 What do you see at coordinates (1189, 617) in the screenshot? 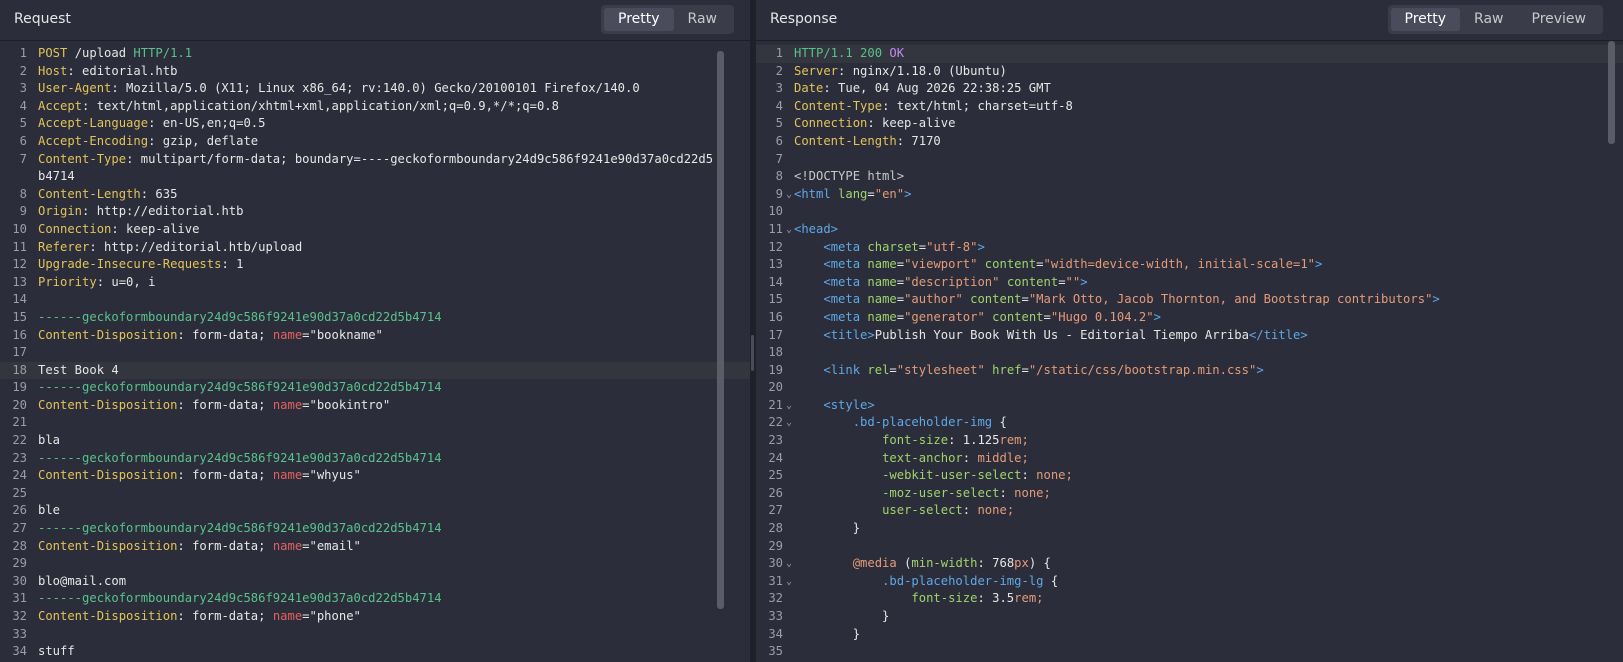
I see `code-line: 33 }` at bounding box center [1189, 617].